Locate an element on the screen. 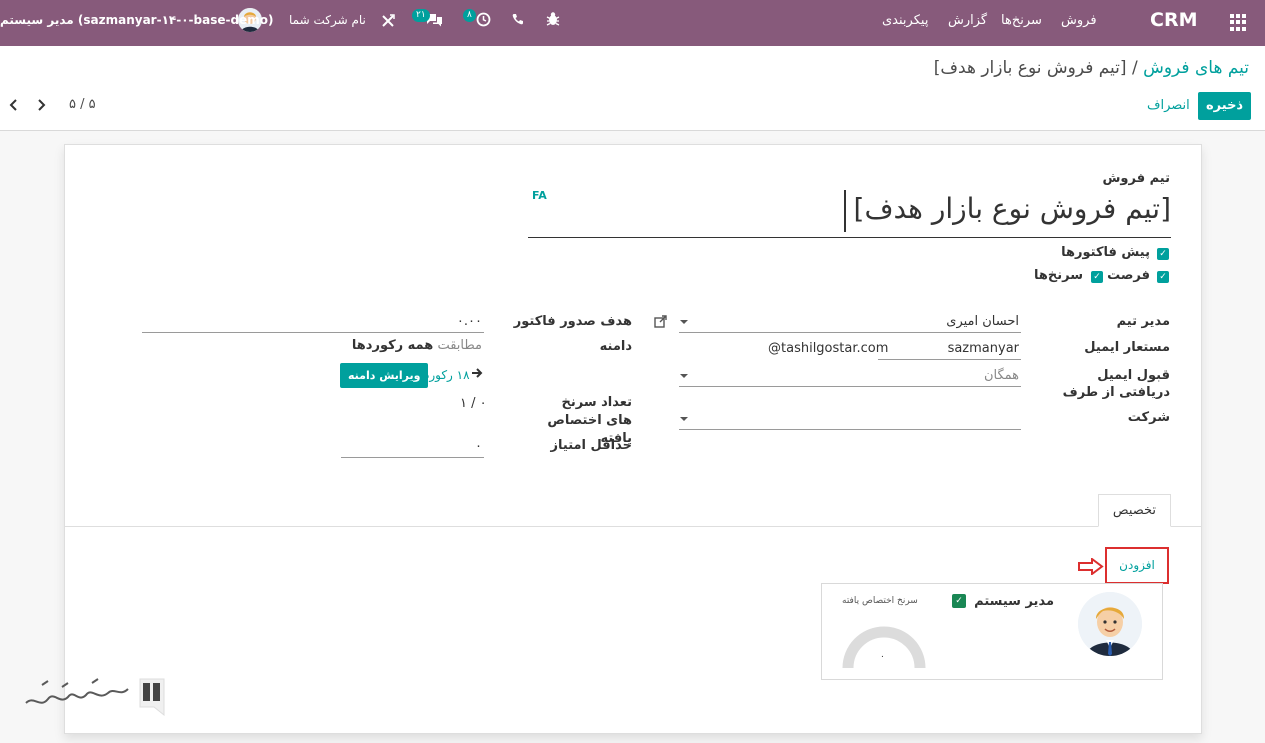 Image resolution: width=1265 pixels, height=743 pixels. records-count-link: ۱۸ رکورد is located at coordinates (447, 375).